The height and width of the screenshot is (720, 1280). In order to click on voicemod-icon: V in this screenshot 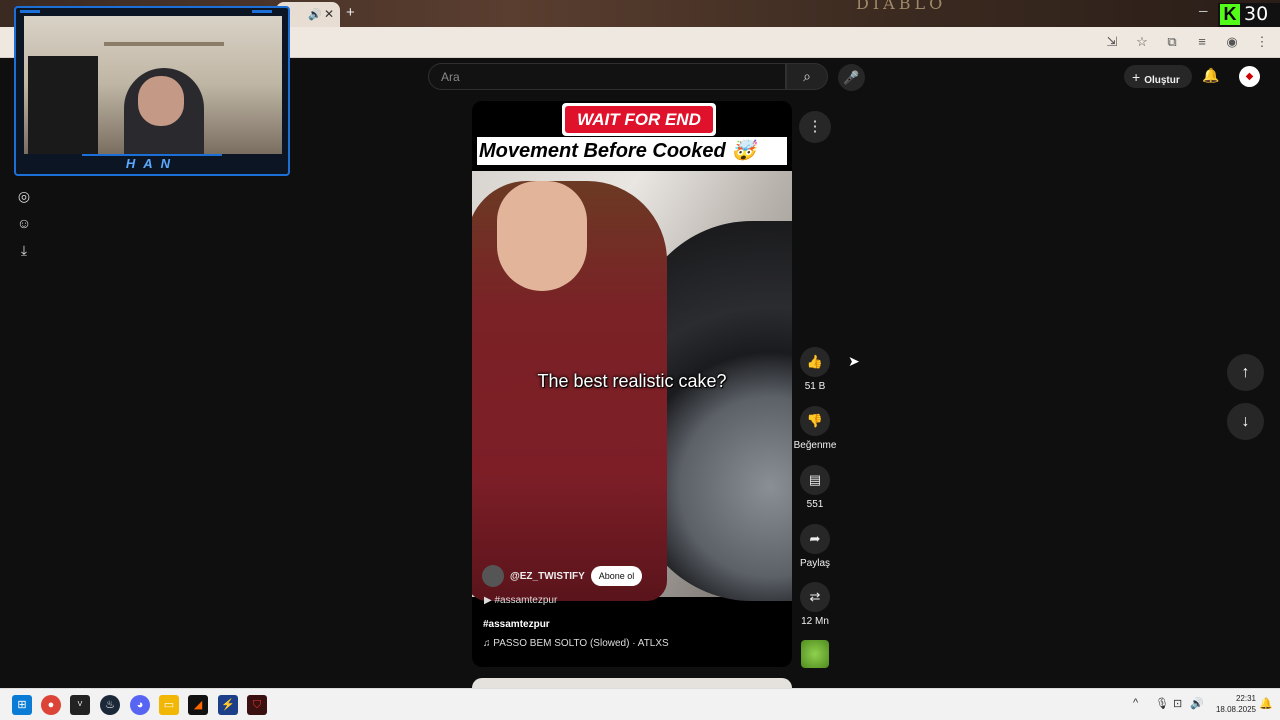, I will do `click(80, 705)`.